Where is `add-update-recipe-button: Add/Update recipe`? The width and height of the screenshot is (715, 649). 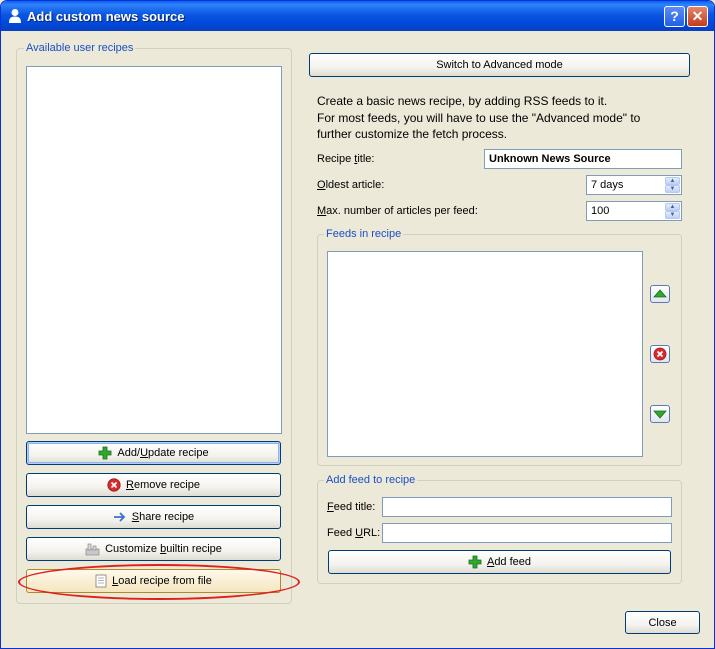 add-update-recipe-button: Add/Update recipe is located at coordinates (153, 453).